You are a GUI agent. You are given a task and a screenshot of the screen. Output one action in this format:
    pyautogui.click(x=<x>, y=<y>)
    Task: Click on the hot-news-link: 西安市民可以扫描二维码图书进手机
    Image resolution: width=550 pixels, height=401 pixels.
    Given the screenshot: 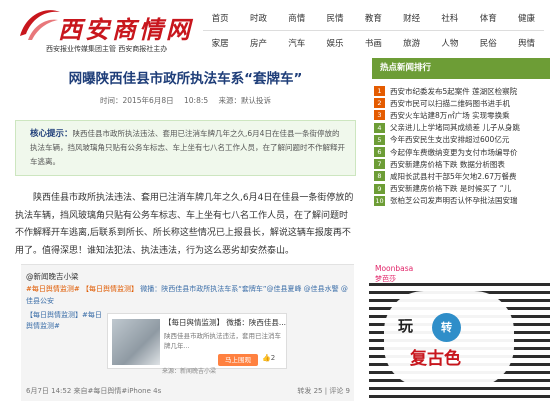 What is the action you would take?
    pyautogui.click(x=450, y=103)
    